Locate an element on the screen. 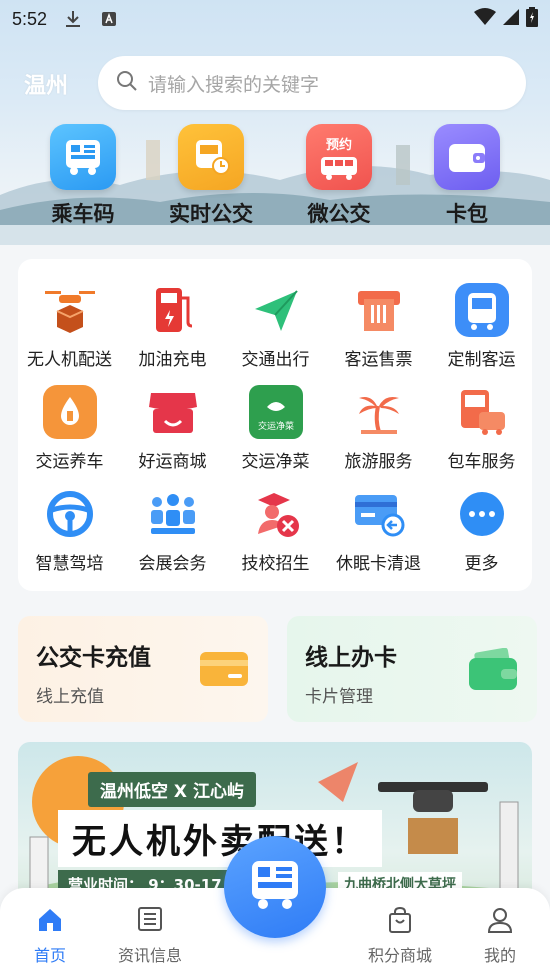 This screenshot has width=550, height=979. card-title: 线上办卡 is located at coordinates (351, 658).